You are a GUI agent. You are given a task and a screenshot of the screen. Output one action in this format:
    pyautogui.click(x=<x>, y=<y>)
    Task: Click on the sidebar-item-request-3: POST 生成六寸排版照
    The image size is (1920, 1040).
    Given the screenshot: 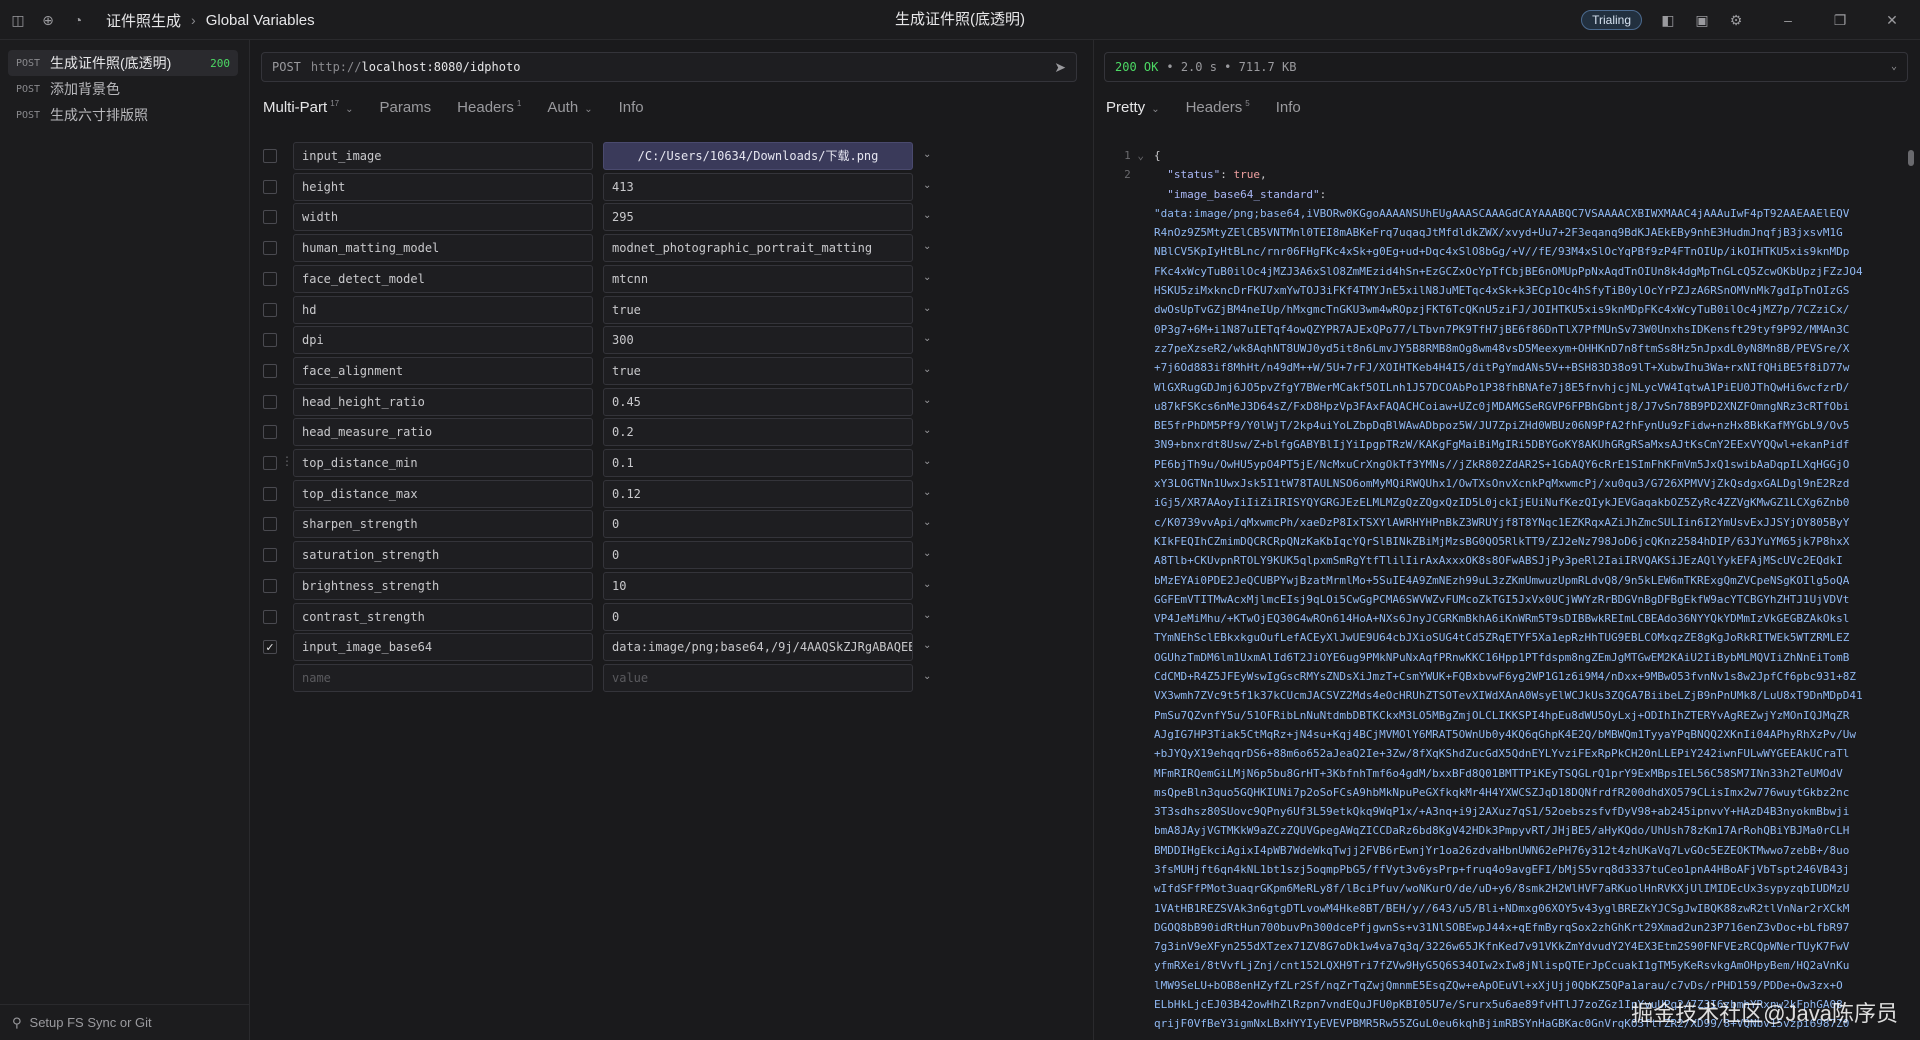 What is the action you would take?
    pyautogui.click(x=123, y=115)
    